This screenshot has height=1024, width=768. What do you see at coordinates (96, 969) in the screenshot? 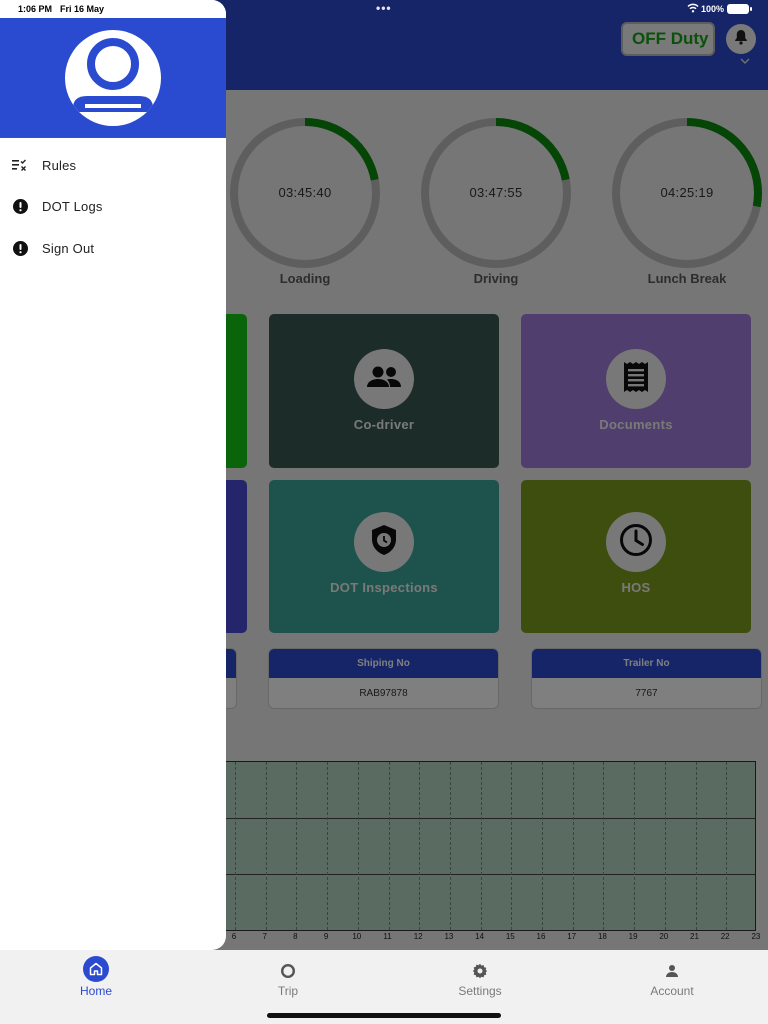
I see `home-icon` at bounding box center [96, 969].